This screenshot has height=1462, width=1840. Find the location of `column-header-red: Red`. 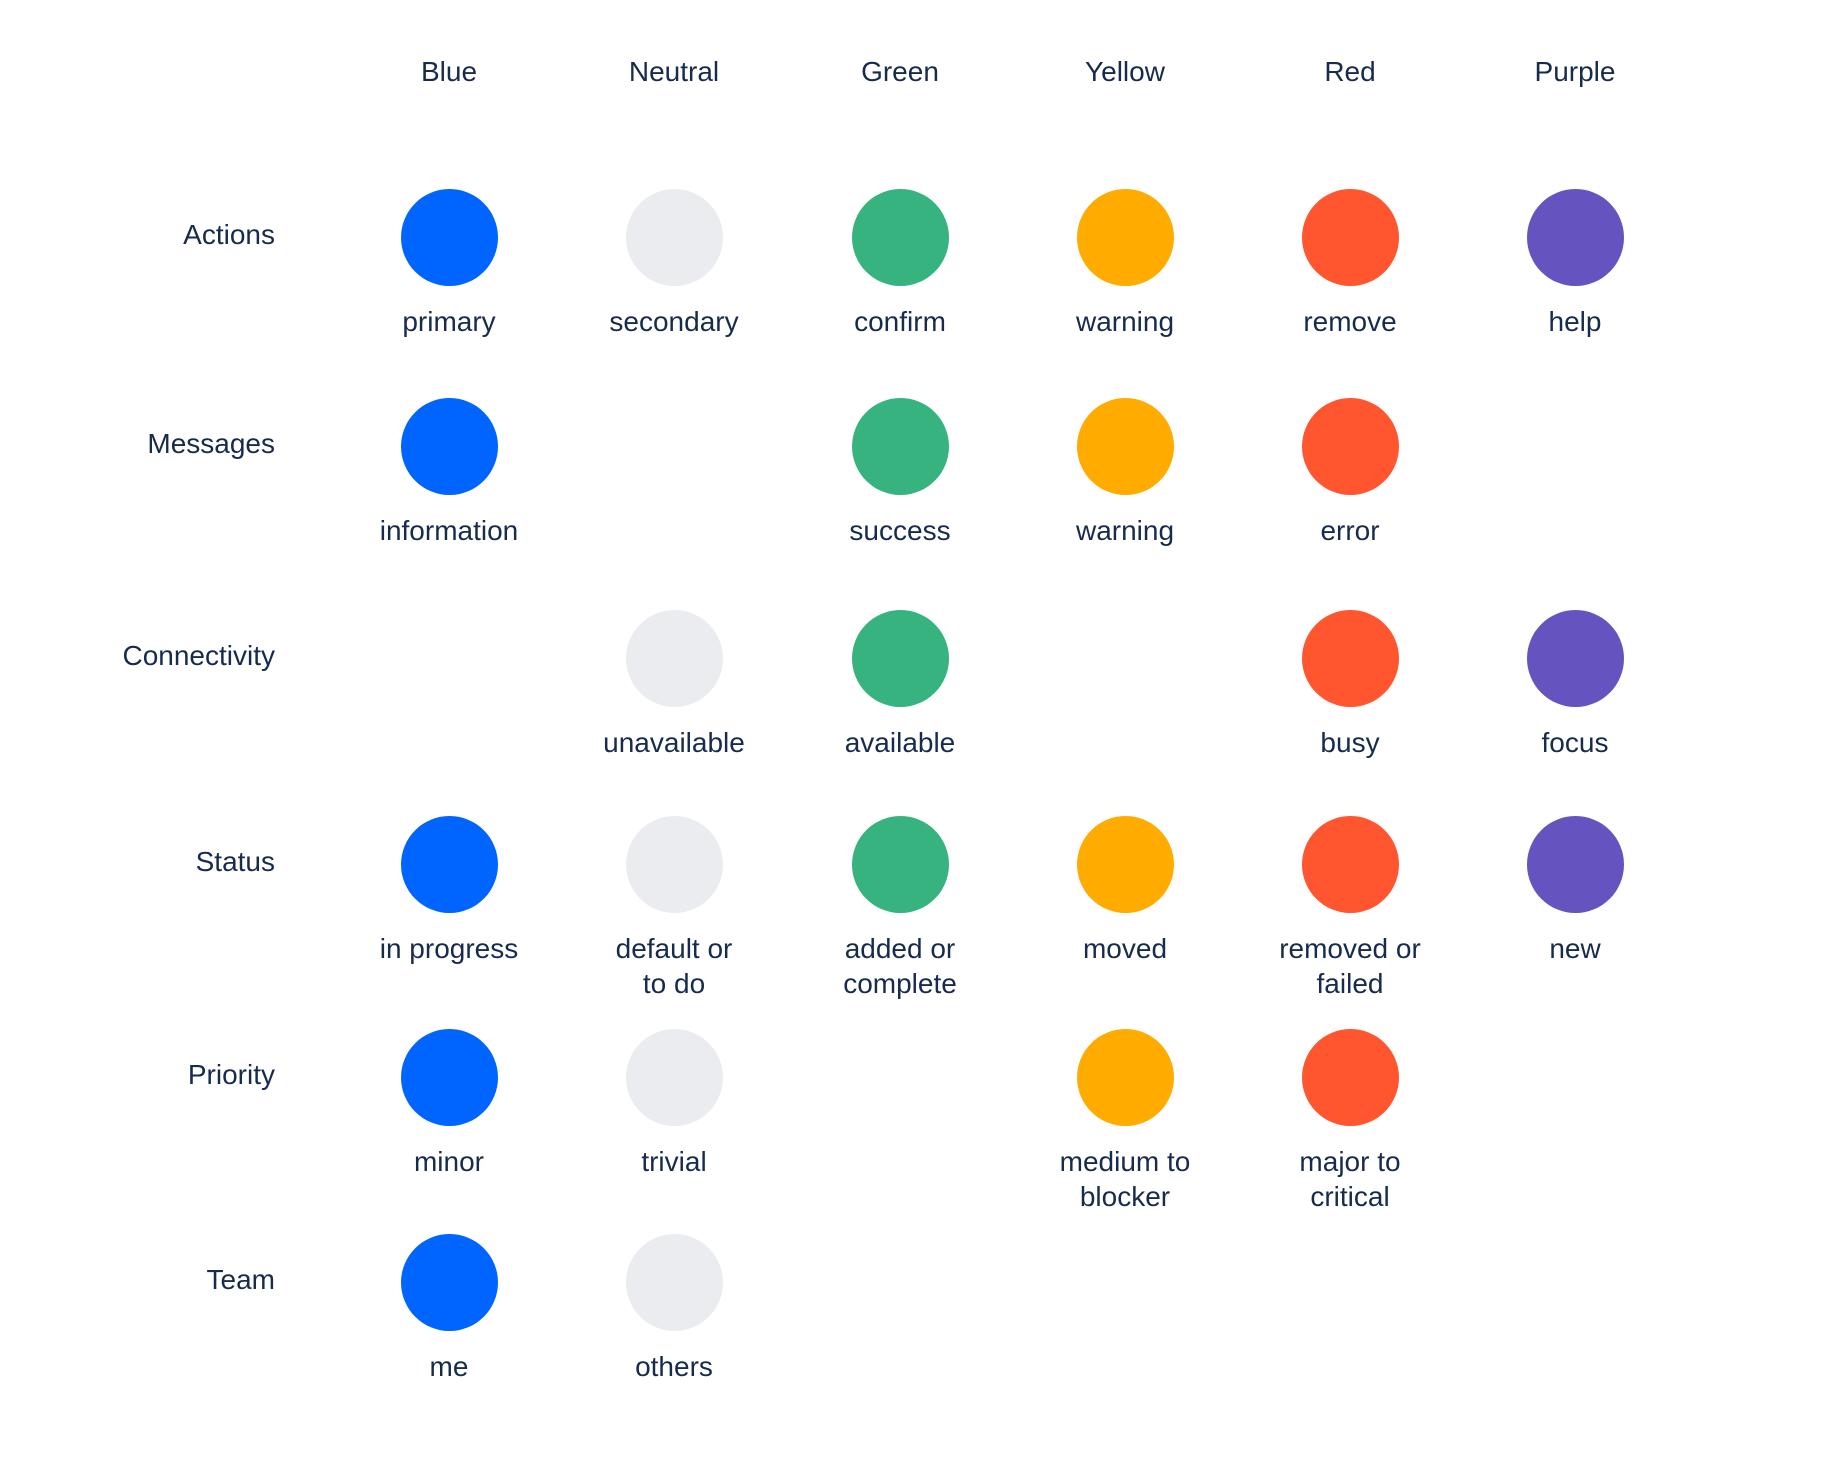

column-header-red: Red is located at coordinates (1350, 71).